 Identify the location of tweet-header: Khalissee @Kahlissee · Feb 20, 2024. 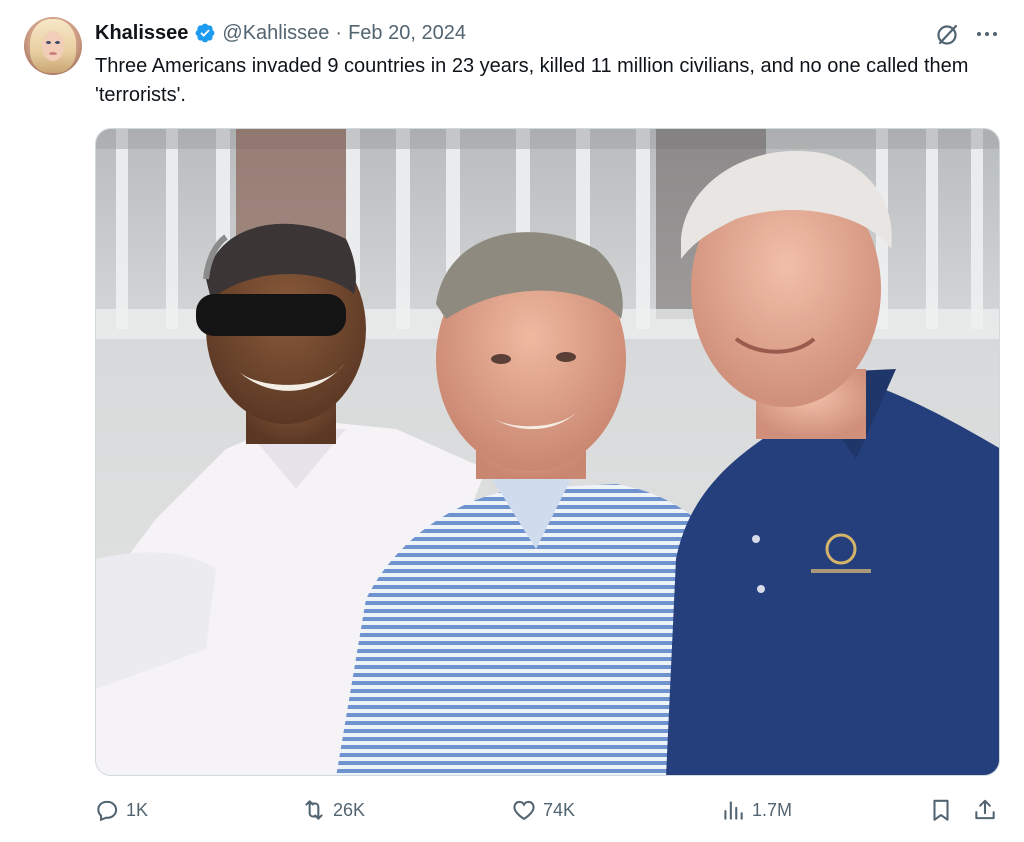
(280, 33).